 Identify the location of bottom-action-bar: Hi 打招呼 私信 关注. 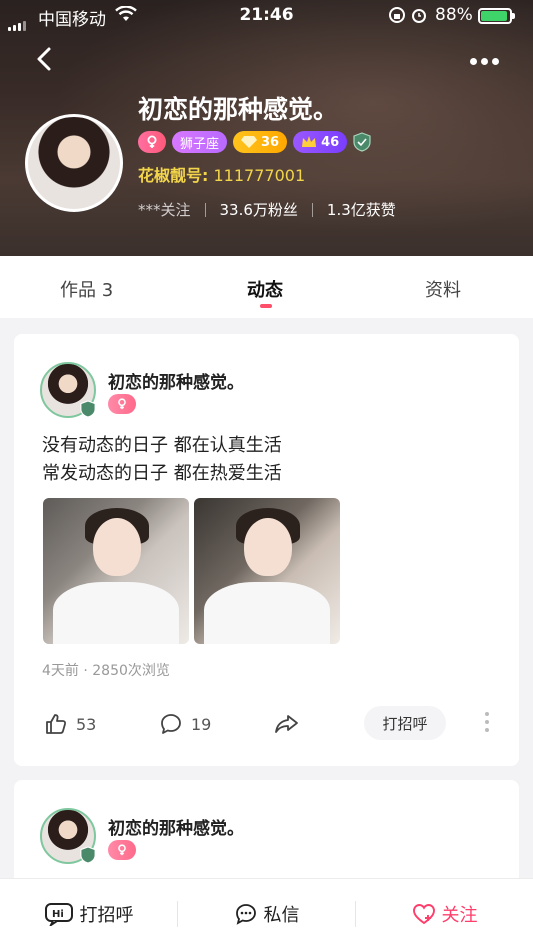
(266, 913).